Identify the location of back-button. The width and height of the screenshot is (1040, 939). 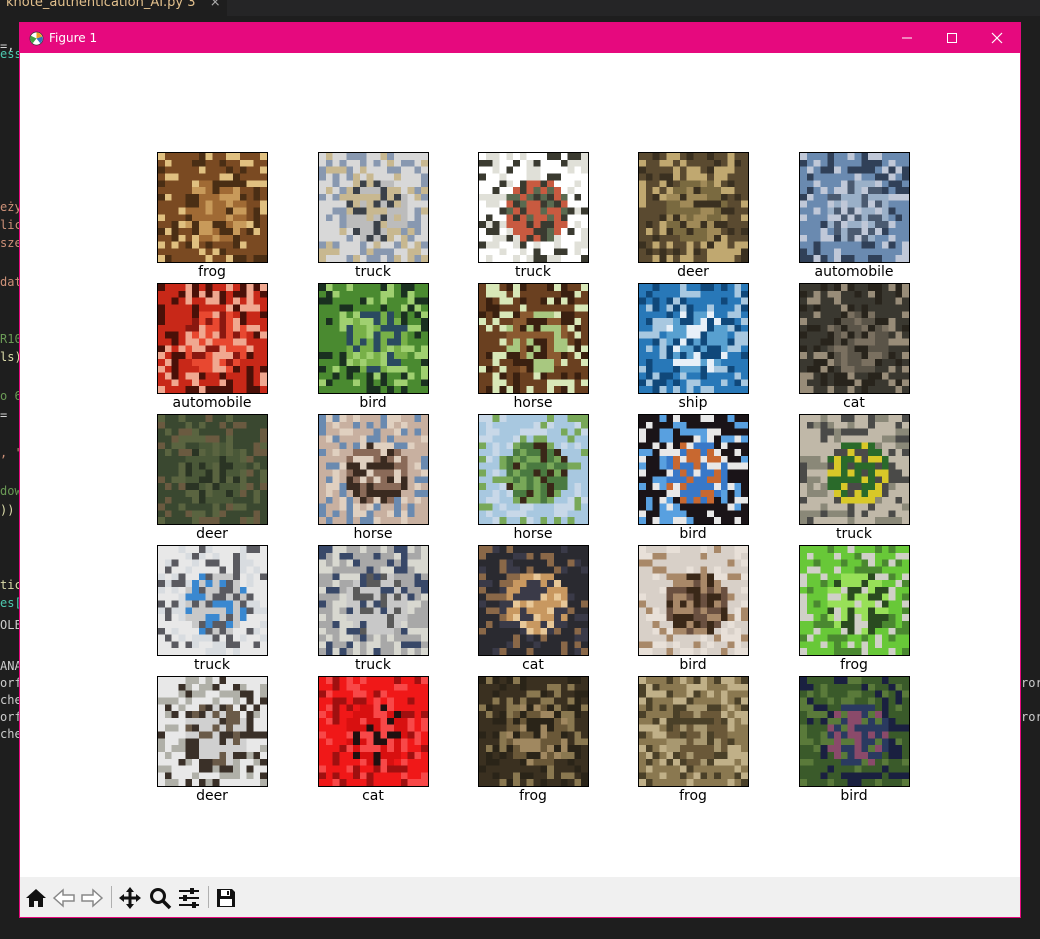
(64, 898).